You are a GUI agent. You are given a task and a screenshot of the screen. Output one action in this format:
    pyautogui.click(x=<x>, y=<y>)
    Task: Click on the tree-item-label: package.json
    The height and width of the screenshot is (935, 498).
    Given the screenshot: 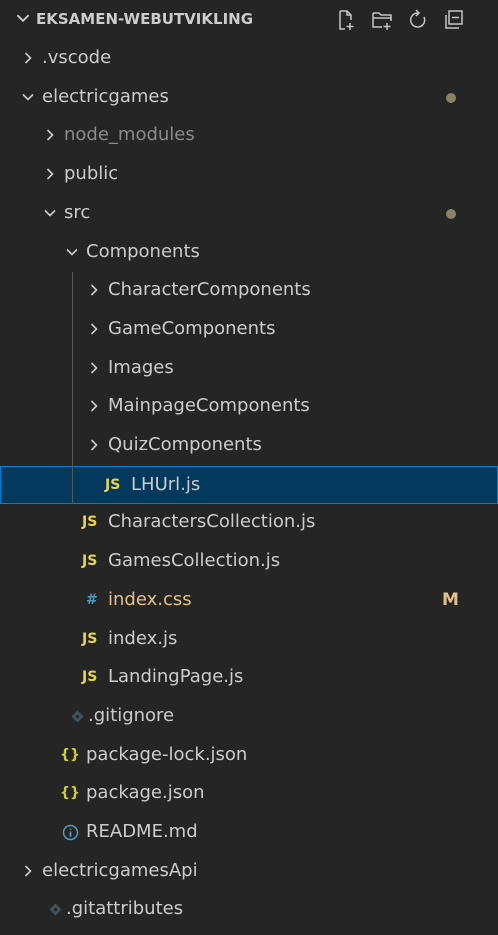 What is the action you would take?
    pyautogui.click(x=145, y=793)
    